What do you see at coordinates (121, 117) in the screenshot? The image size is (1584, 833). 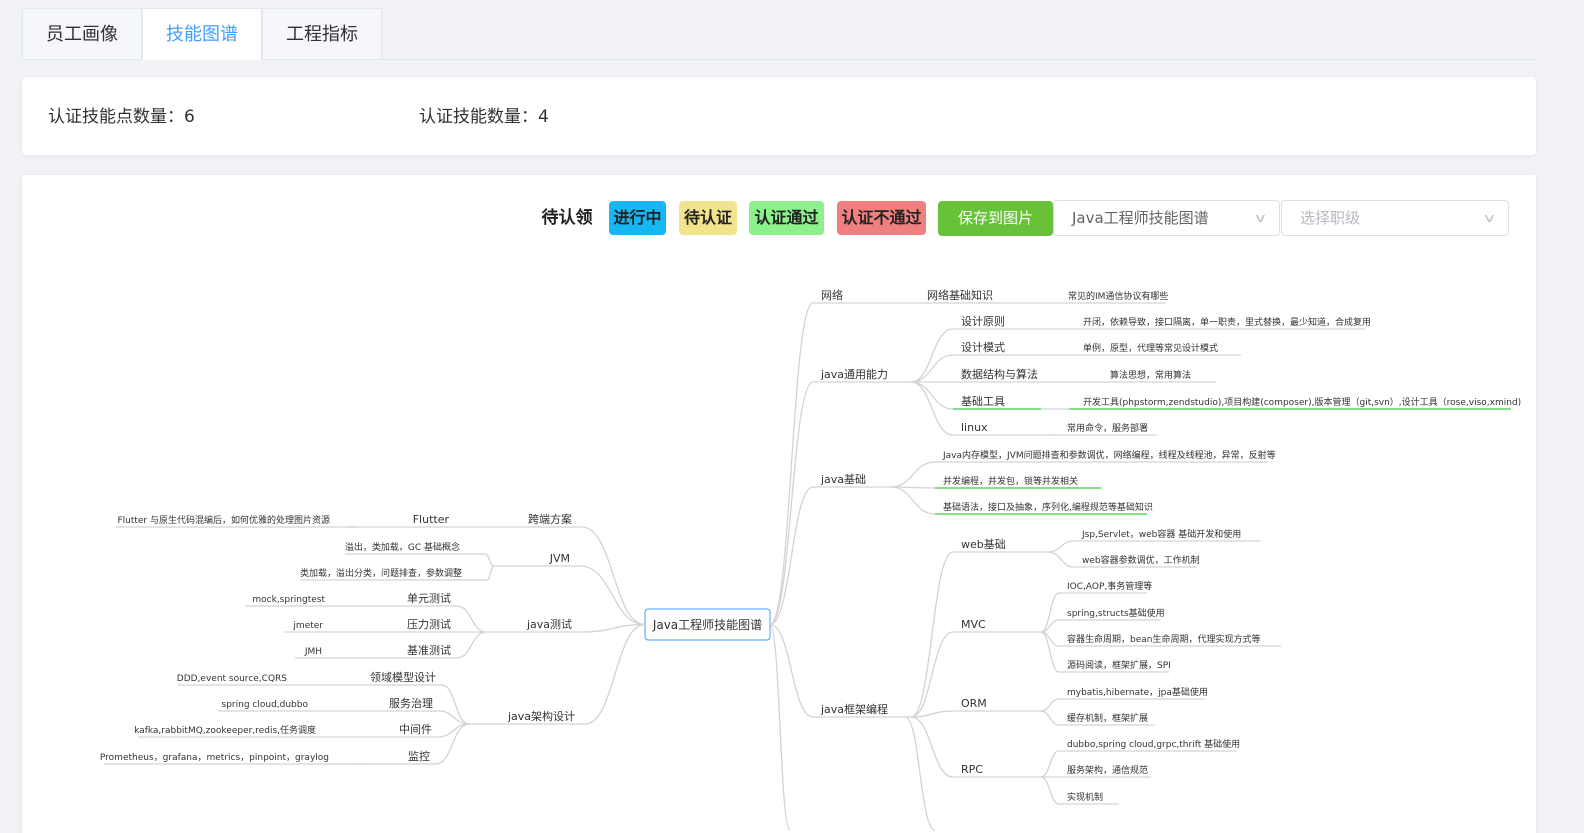 I see `certified-points-count: 认证技能点数量：6` at bounding box center [121, 117].